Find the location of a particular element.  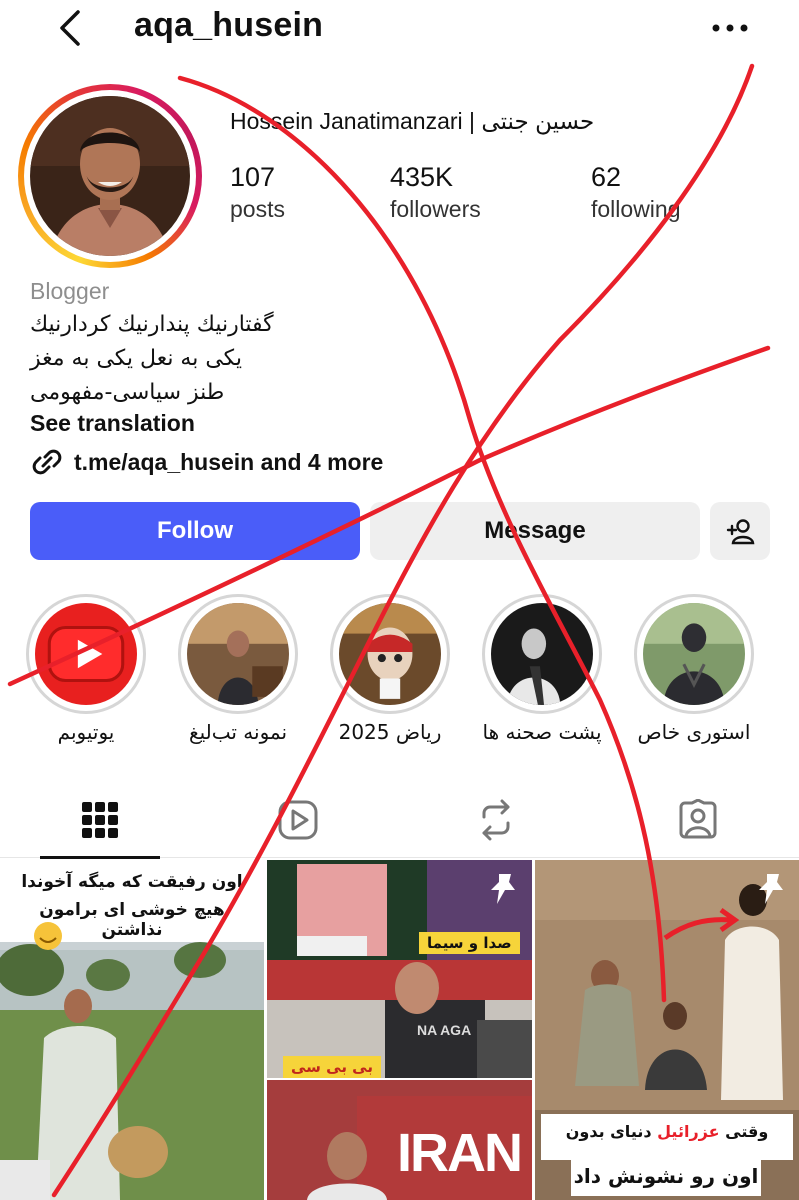

tab-reposts is located at coordinates (496, 820).